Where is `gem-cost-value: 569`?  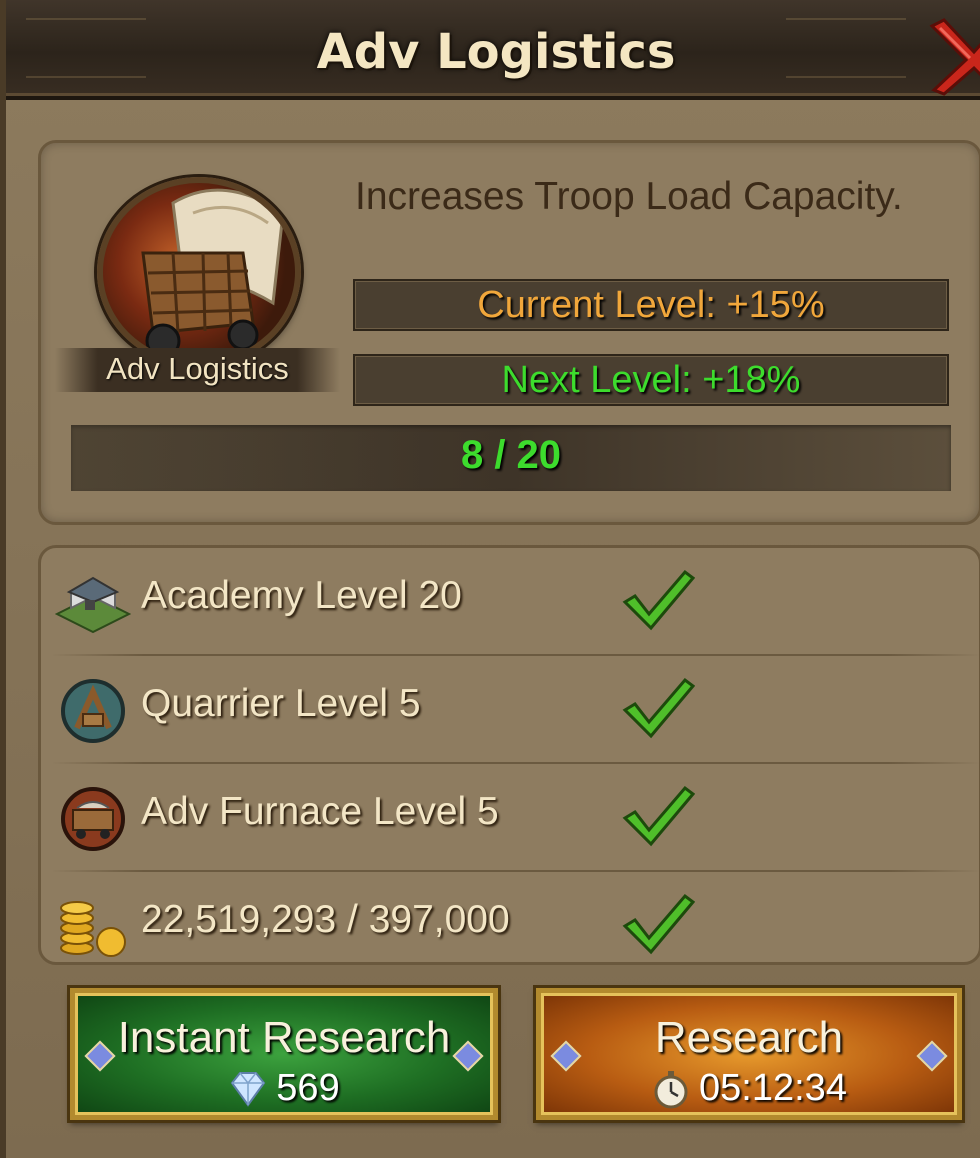
gem-cost-value: 569 is located at coordinates (308, 1088).